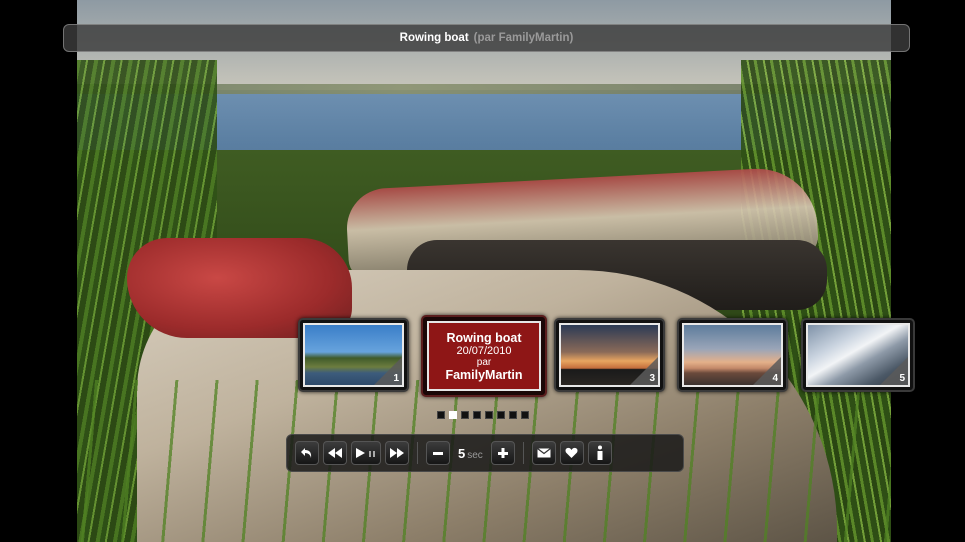 This screenshot has width=965, height=542. I want to click on interval-unit: sec, so click(475, 455).